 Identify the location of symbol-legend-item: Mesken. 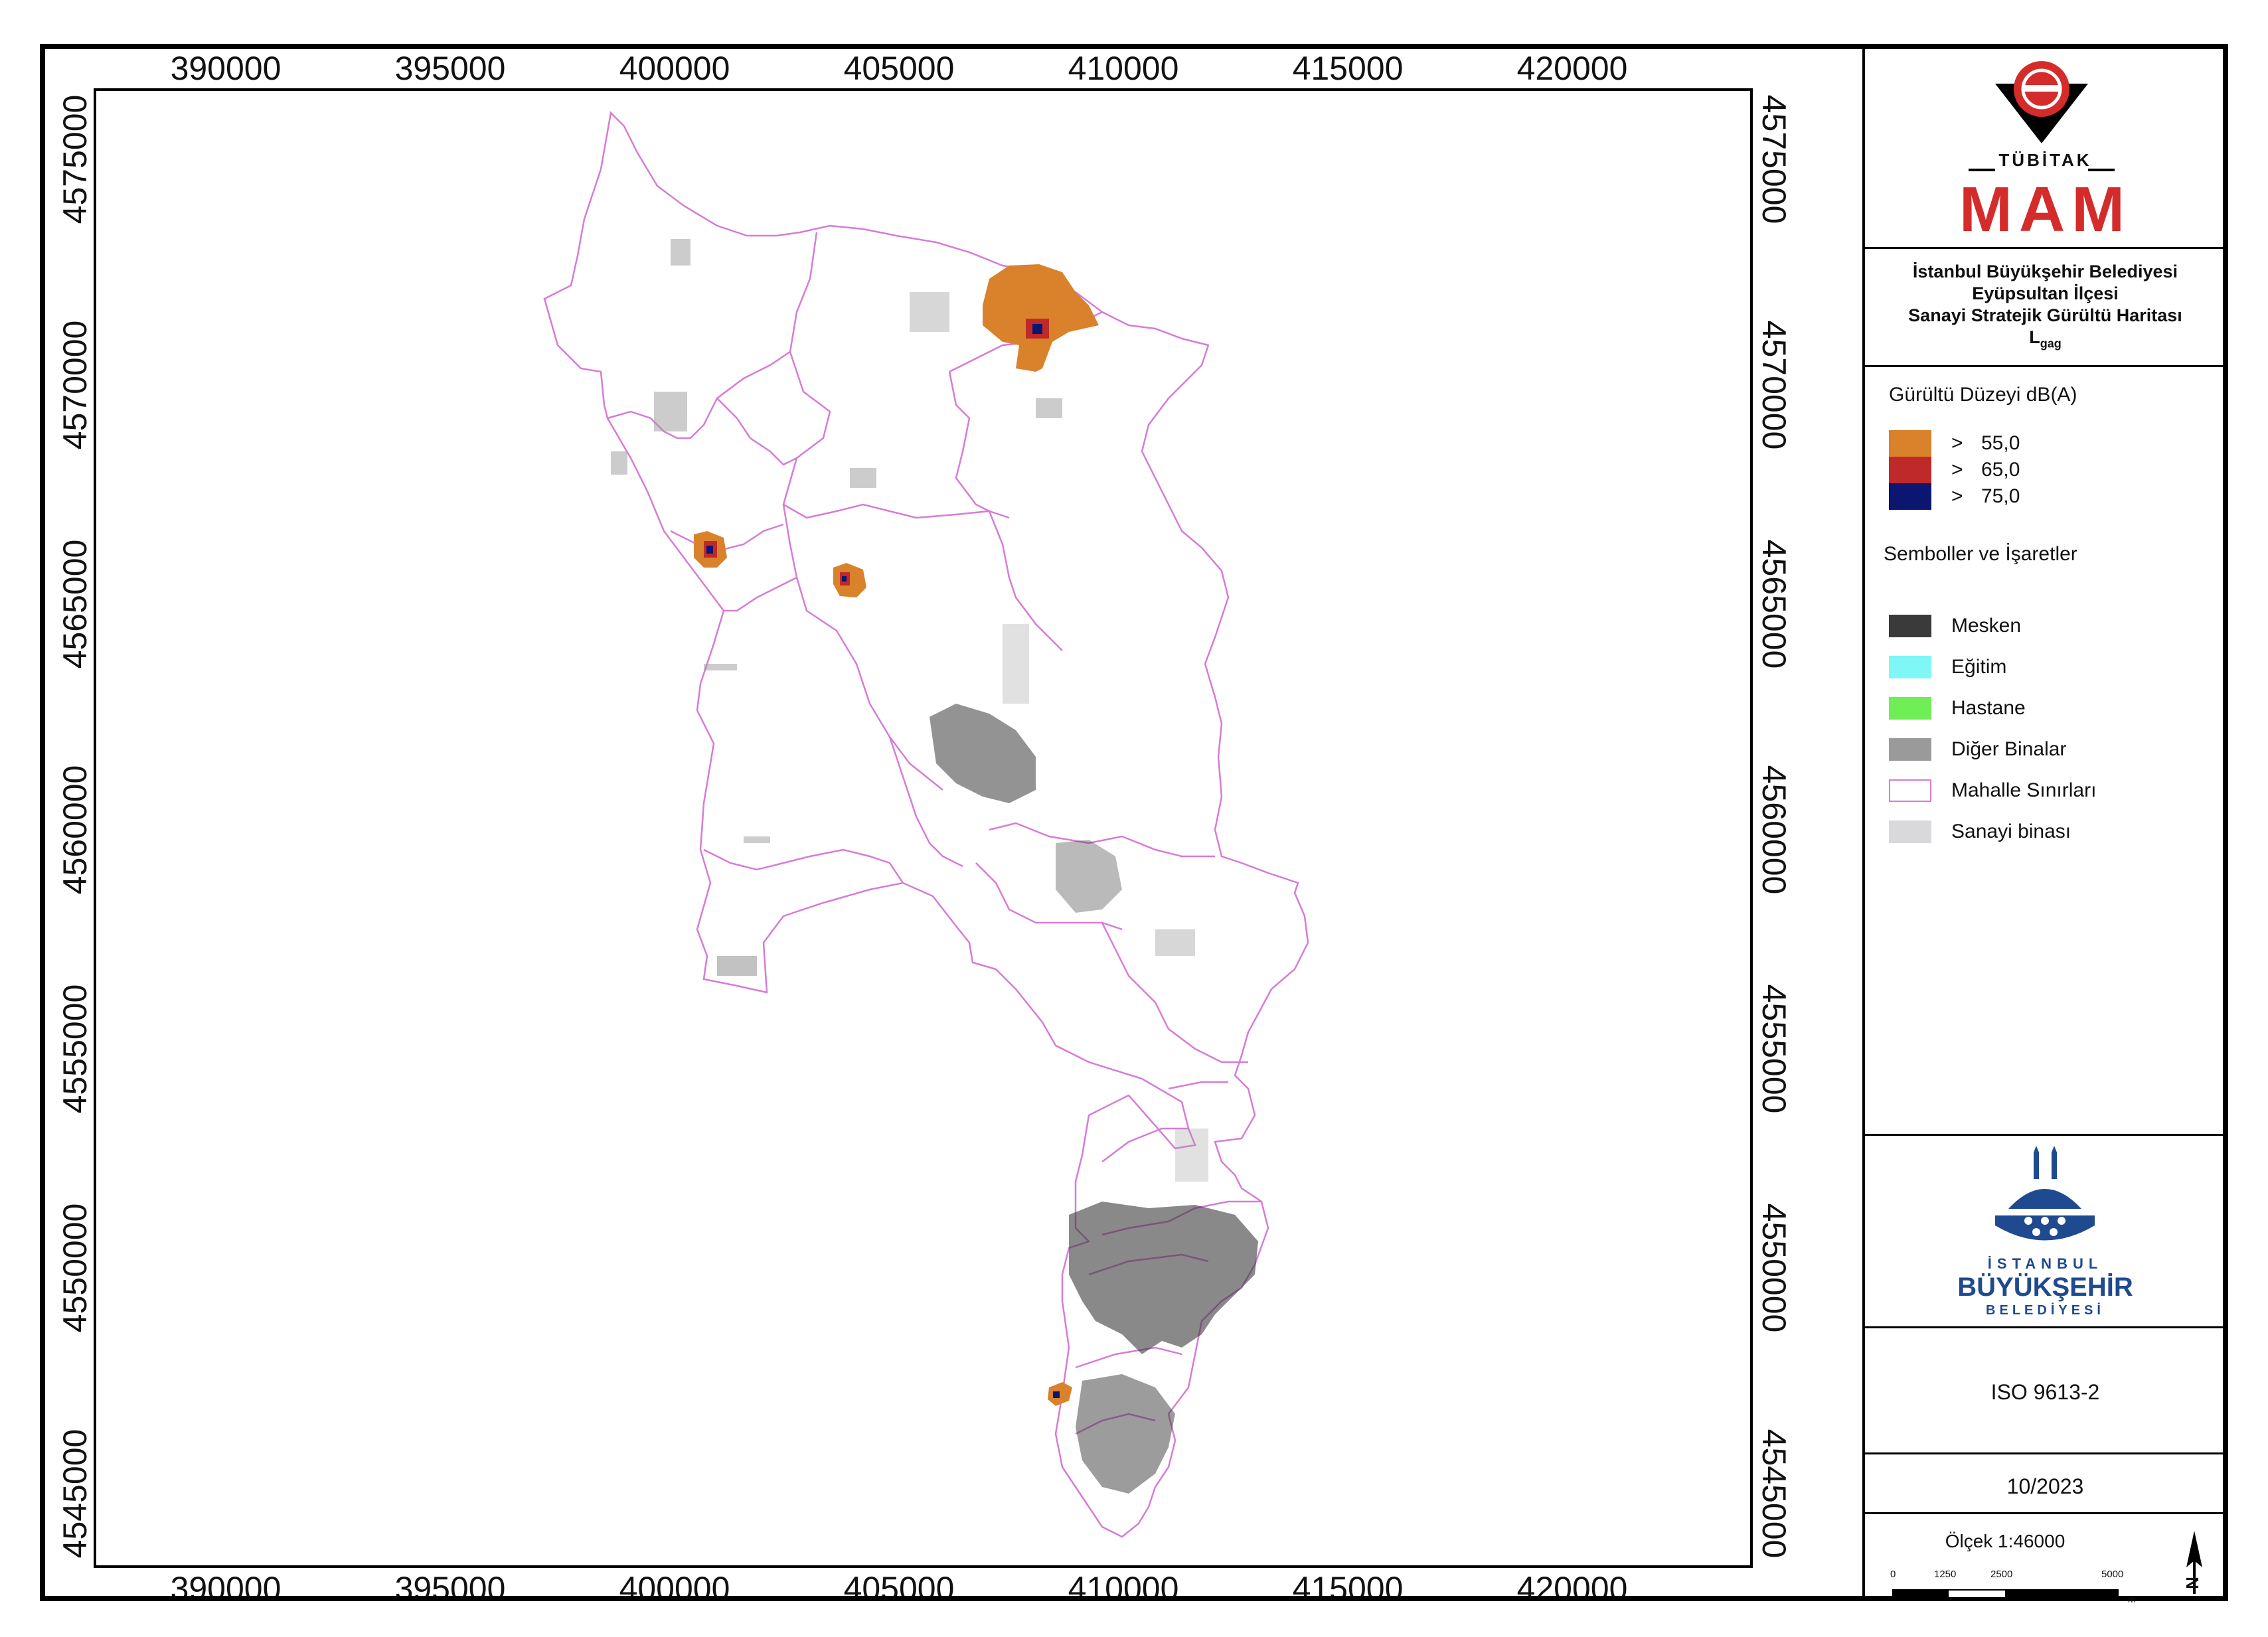
(1955, 626).